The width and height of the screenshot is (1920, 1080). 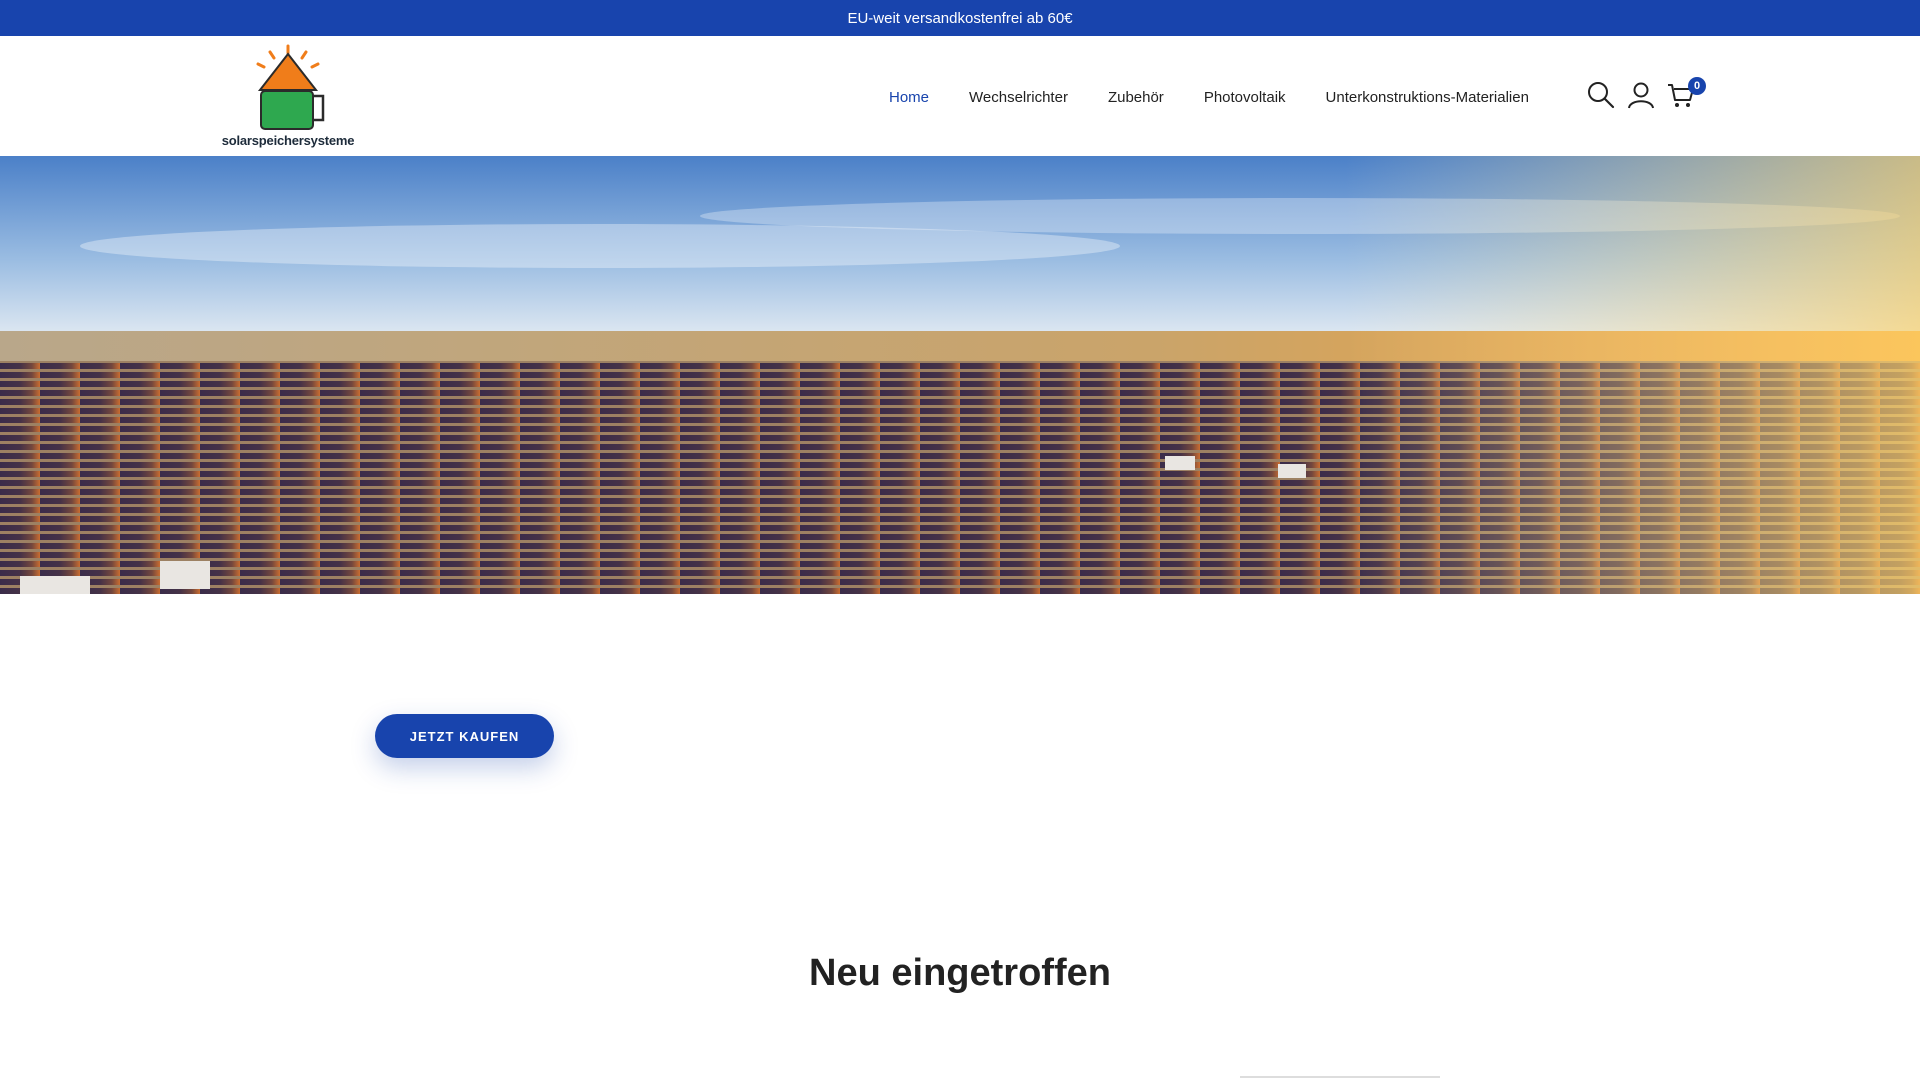 What do you see at coordinates (1601, 95) in the screenshot?
I see `search-icon` at bounding box center [1601, 95].